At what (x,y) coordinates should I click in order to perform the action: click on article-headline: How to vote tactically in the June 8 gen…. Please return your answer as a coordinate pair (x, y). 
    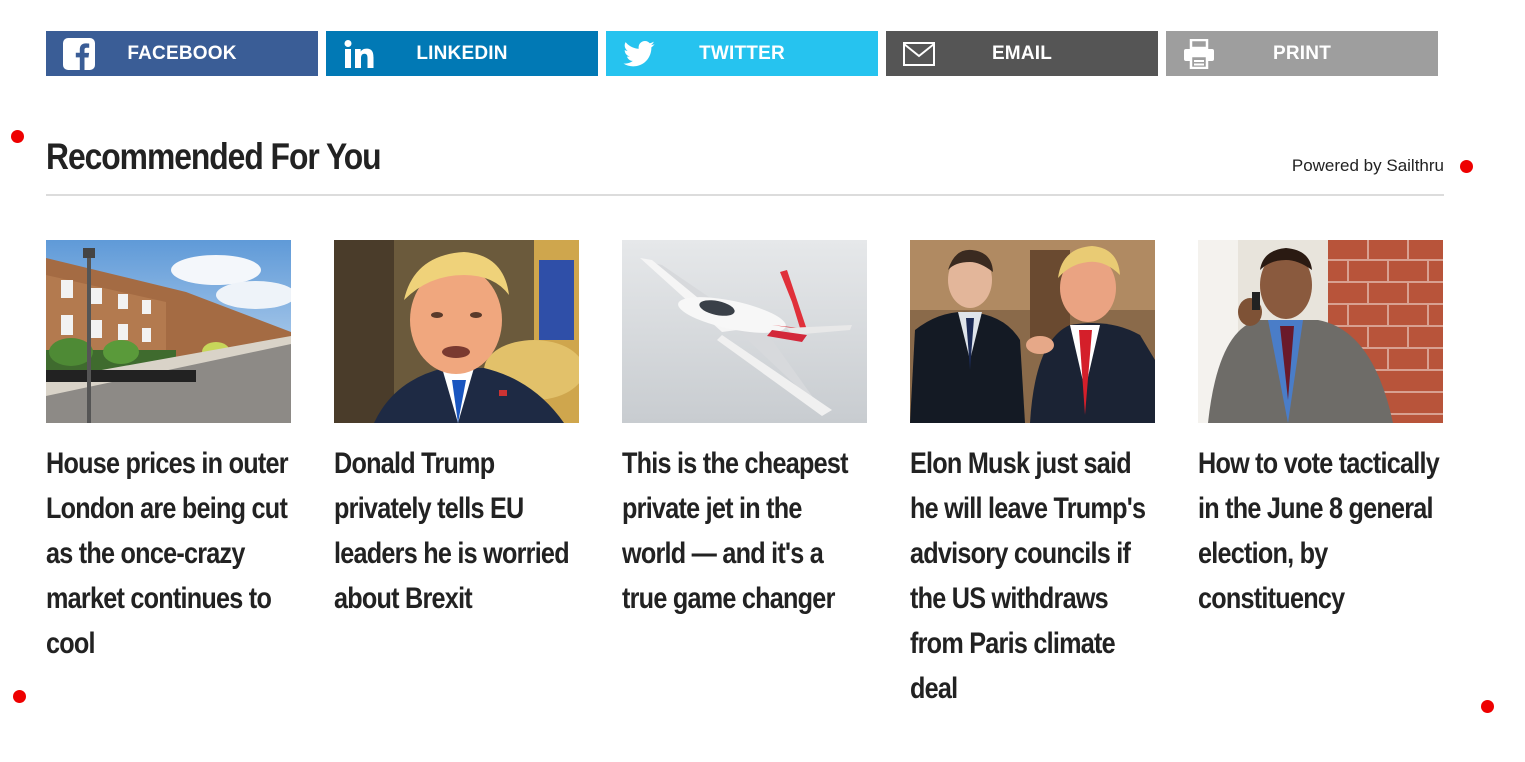
    Looking at the image, I should click on (1320, 531).